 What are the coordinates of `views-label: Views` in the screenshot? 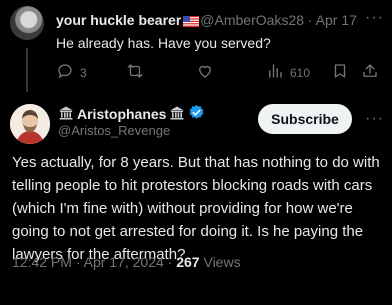 It's located at (222, 262).